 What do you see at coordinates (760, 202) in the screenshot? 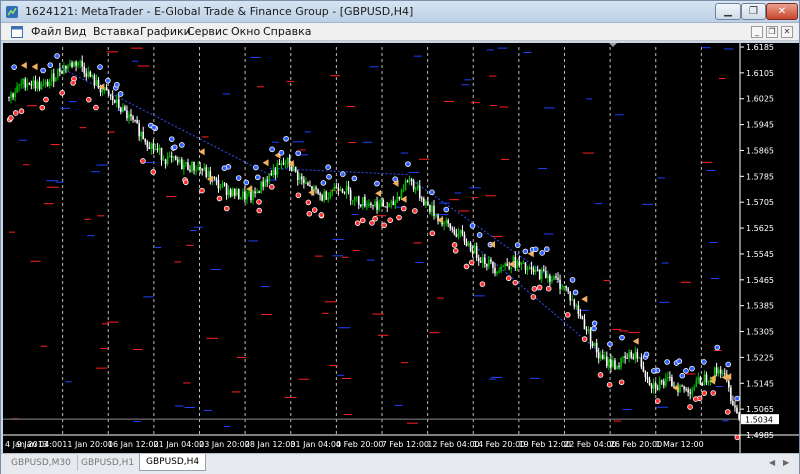
I see `price-tick-label: 1.5705` at bounding box center [760, 202].